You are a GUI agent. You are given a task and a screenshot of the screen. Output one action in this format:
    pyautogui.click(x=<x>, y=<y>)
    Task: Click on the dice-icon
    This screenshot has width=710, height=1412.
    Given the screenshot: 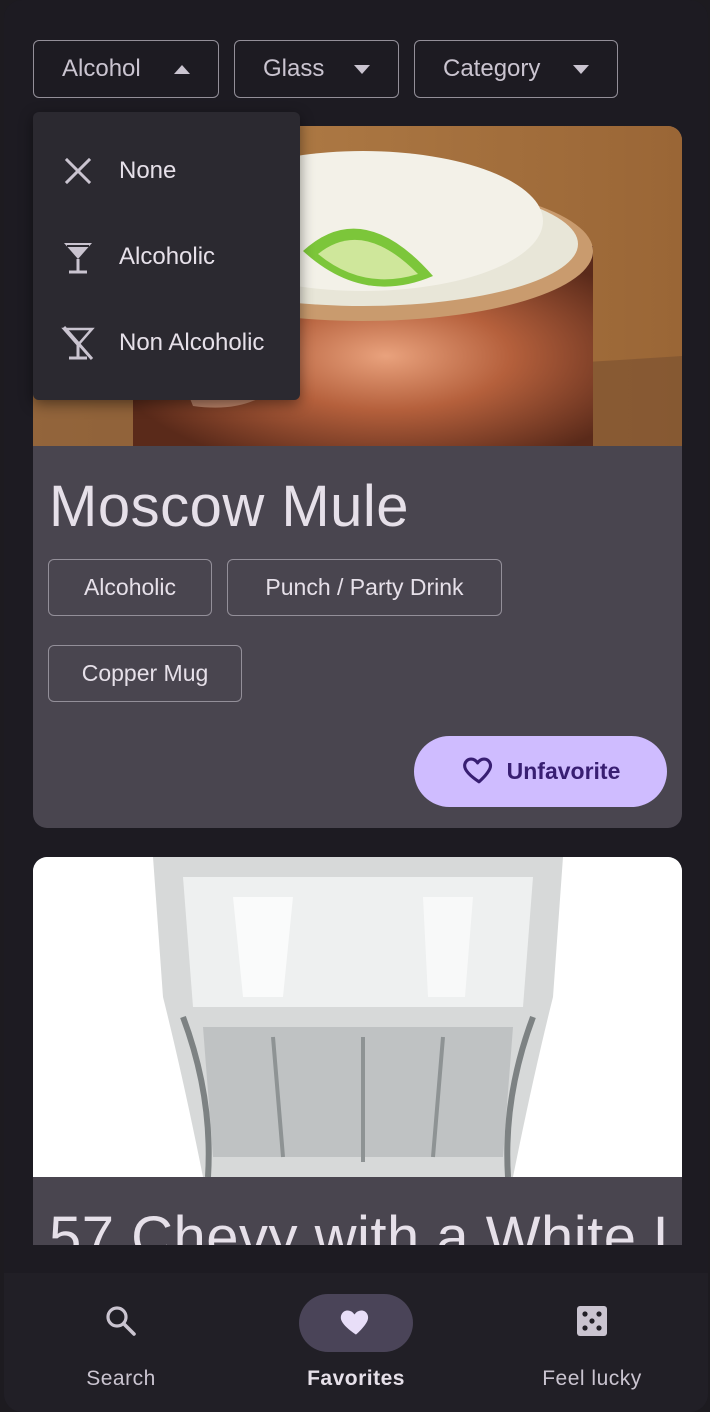 What is the action you would take?
    pyautogui.click(x=592, y=1323)
    